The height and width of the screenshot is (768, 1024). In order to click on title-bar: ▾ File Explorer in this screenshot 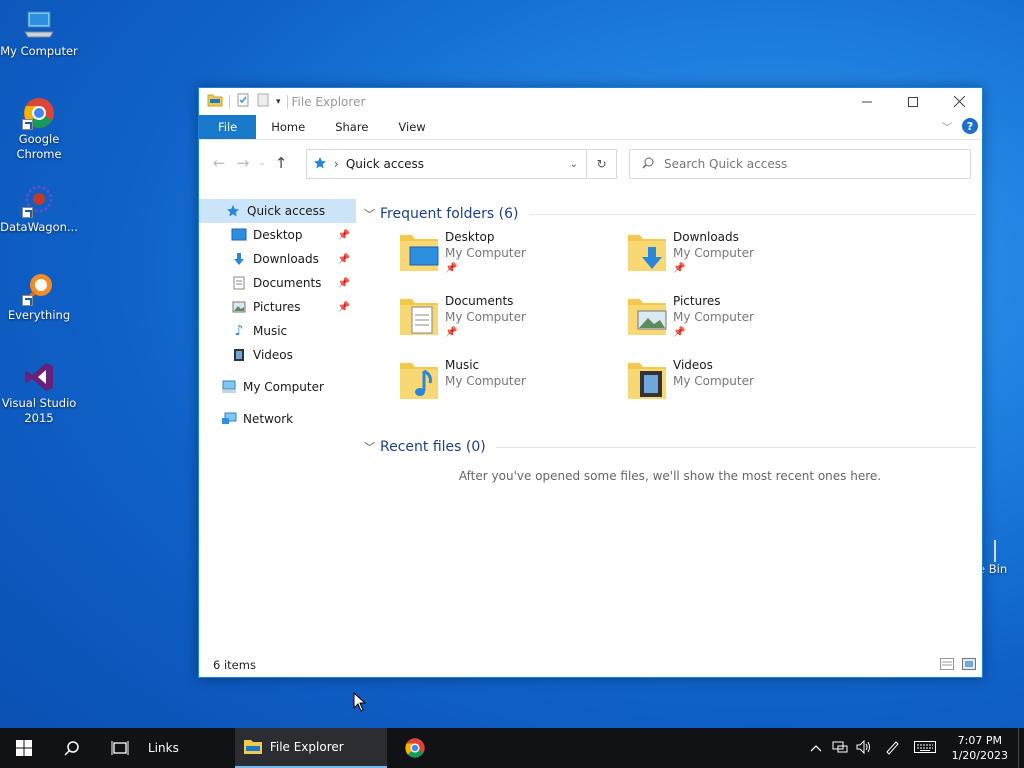, I will do `click(590, 101)`.